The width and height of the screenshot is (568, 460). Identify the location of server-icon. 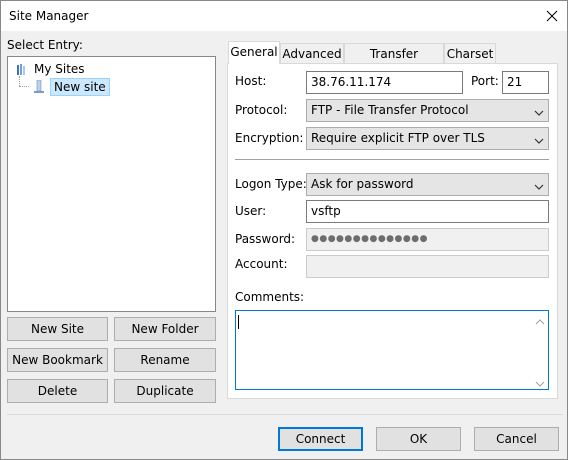
(39, 86).